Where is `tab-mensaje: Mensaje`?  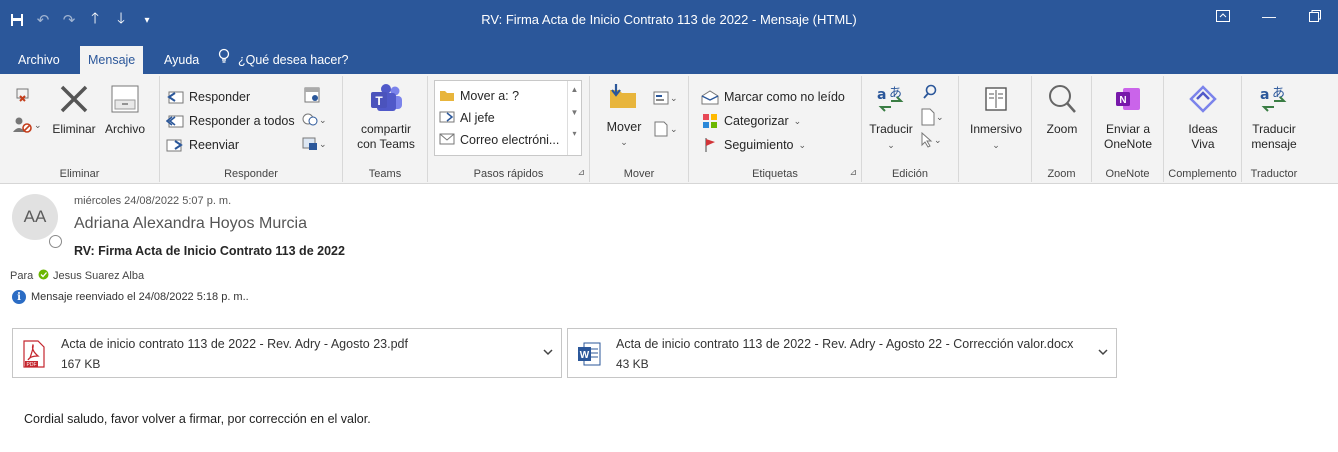
tab-mensaje: Mensaje is located at coordinates (112, 60).